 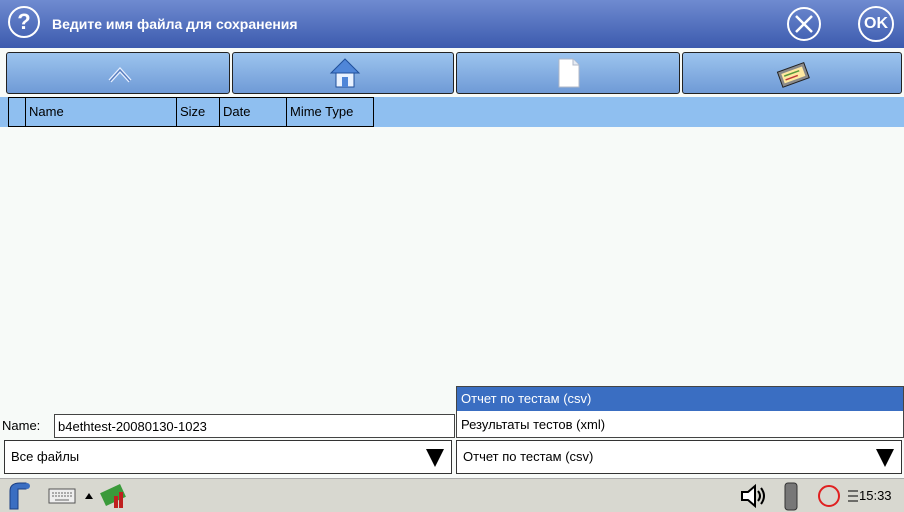 What do you see at coordinates (876, 24) in the screenshot?
I see `ok-button: OK` at bounding box center [876, 24].